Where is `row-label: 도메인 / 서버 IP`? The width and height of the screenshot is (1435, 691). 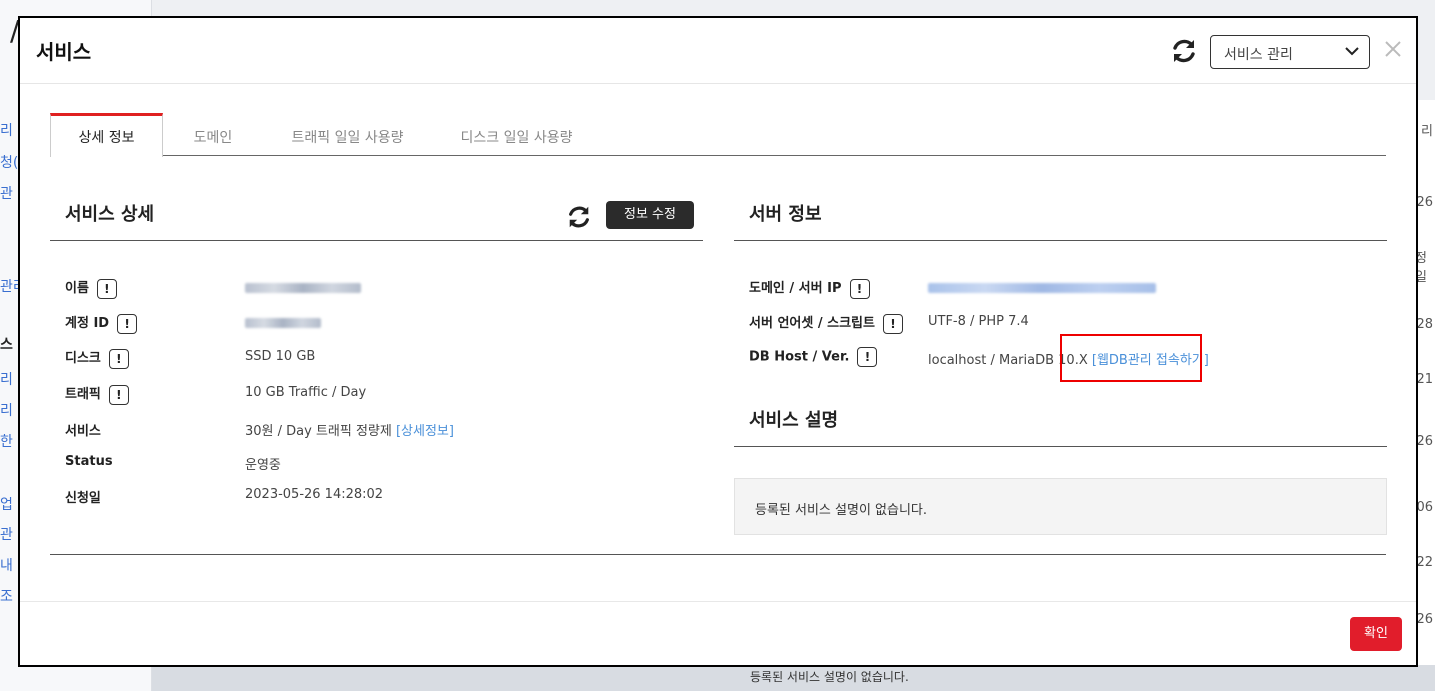 row-label: 도메인 / 서버 IP is located at coordinates (795, 288).